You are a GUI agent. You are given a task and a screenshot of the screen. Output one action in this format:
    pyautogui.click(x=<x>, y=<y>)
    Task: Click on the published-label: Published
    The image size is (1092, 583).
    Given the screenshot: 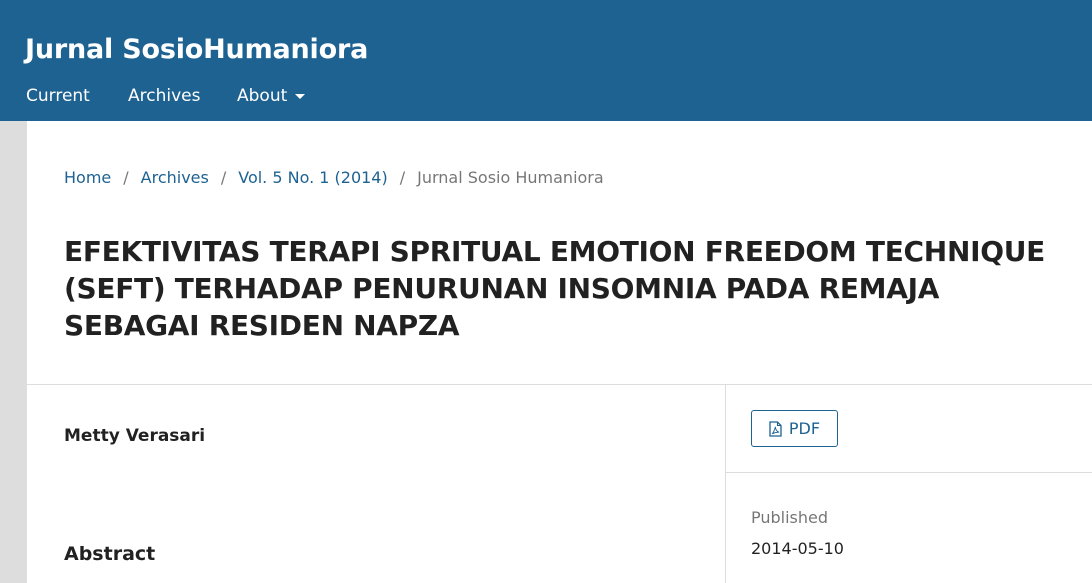 What is the action you would take?
    pyautogui.click(x=790, y=517)
    